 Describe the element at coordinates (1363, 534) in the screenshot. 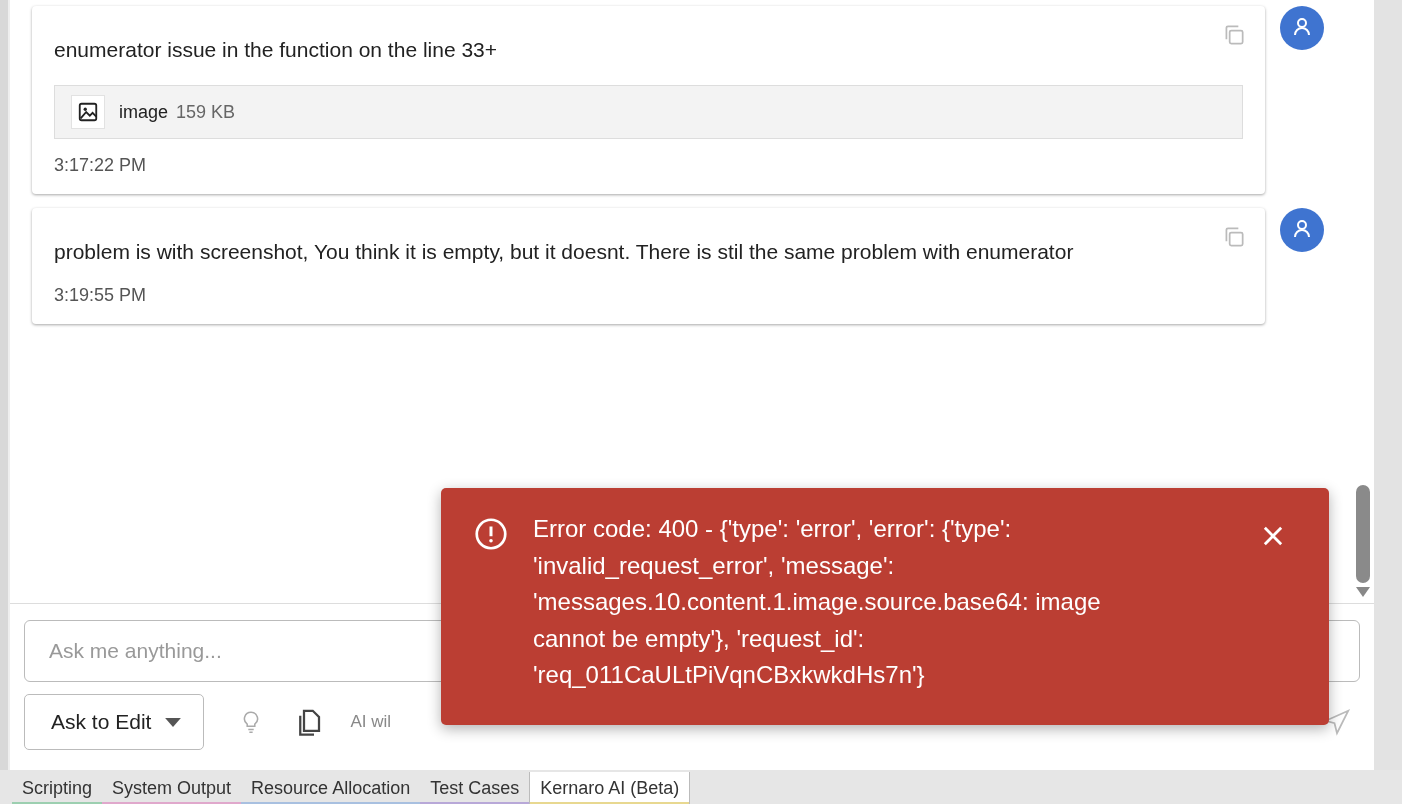

I see `scrollbar-thumb` at that location.